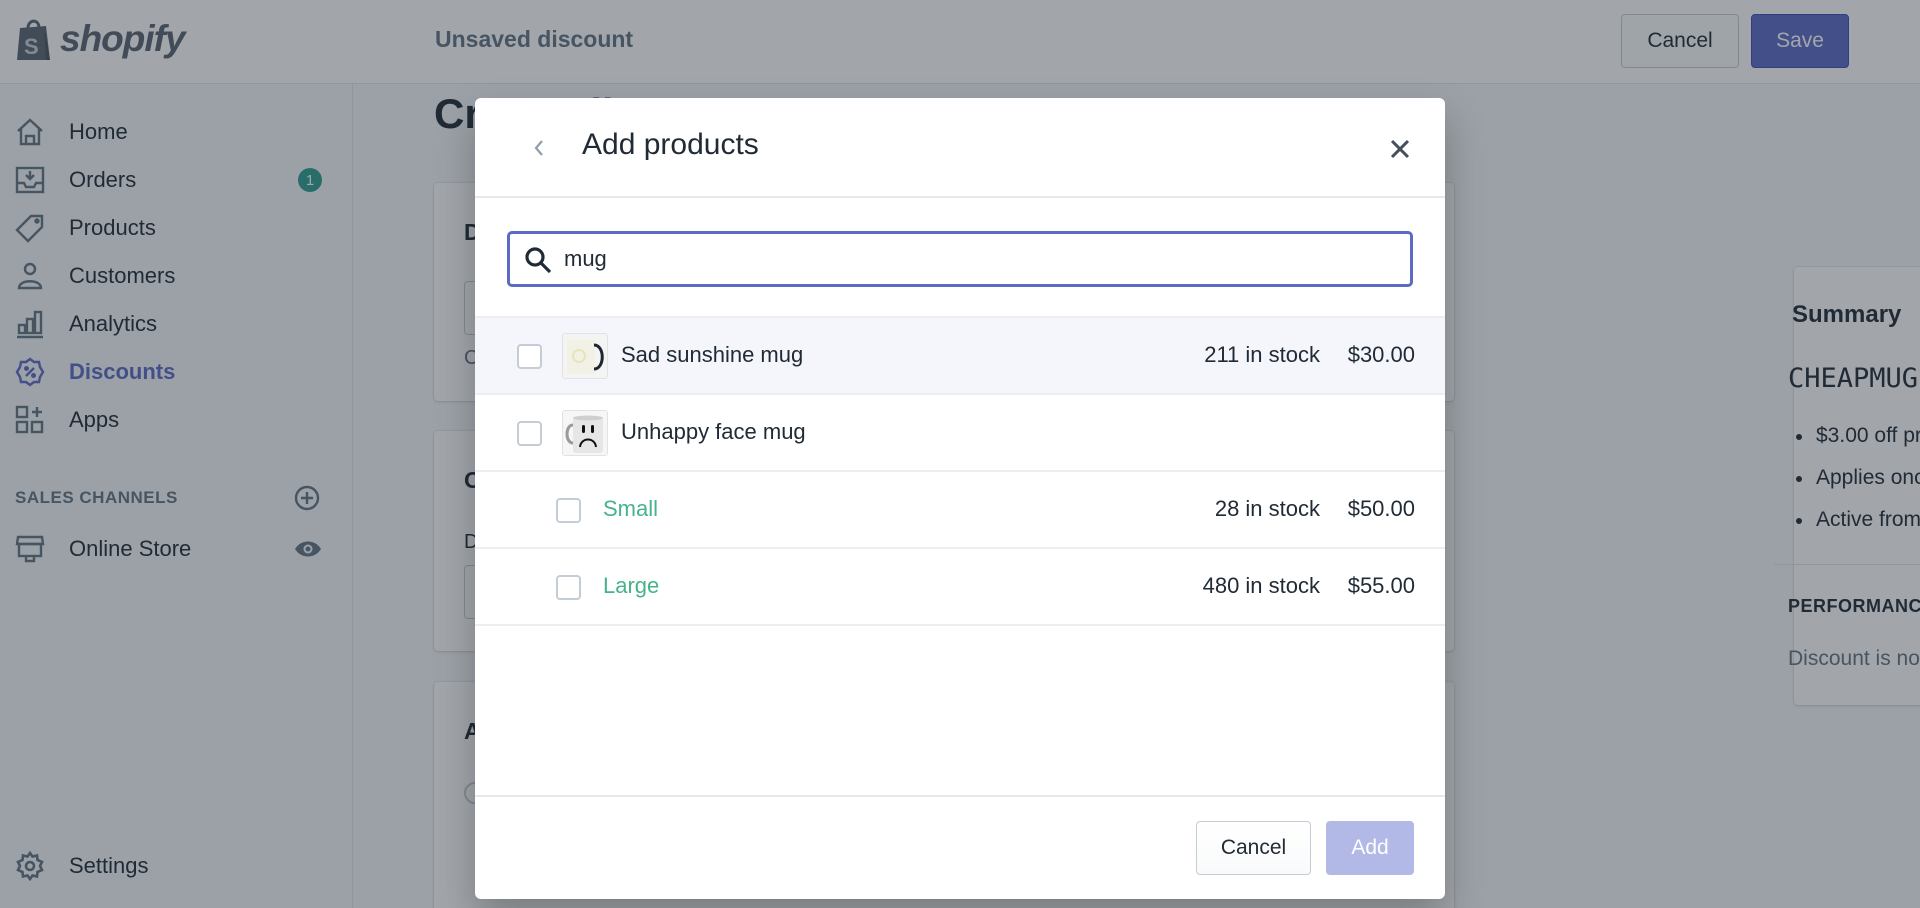 The image size is (1920, 908). What do you see at coordinates (960, 431) in the screenshot?
I see `product-row: Unhappy face mug` at bounding box center [960, 431].